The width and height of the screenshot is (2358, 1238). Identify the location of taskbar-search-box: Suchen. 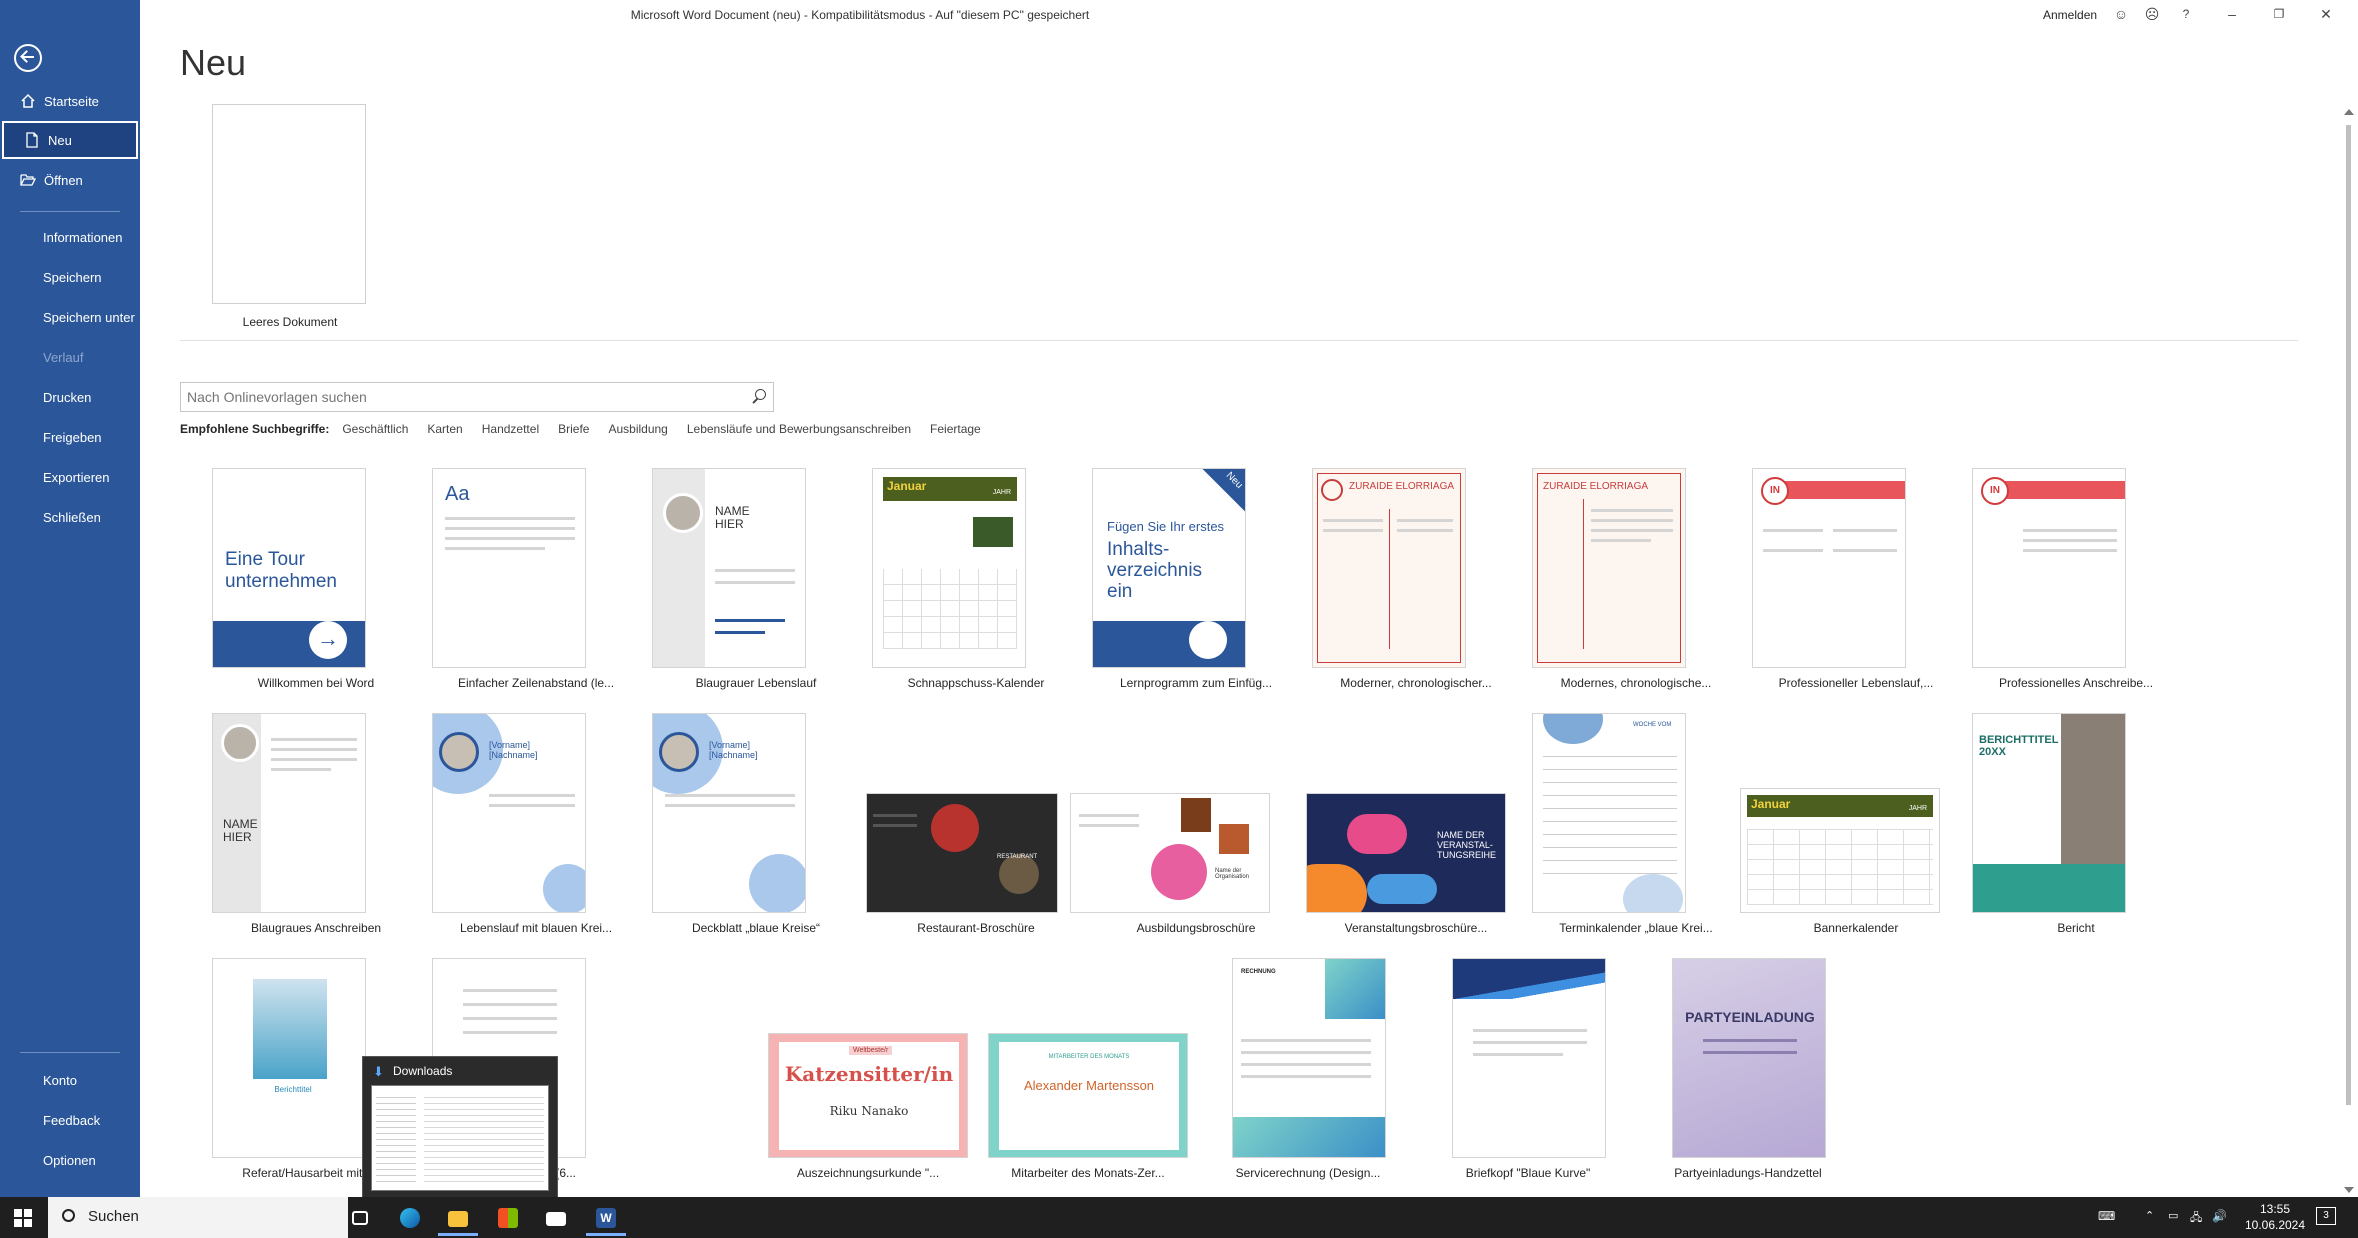
(198, 1217).